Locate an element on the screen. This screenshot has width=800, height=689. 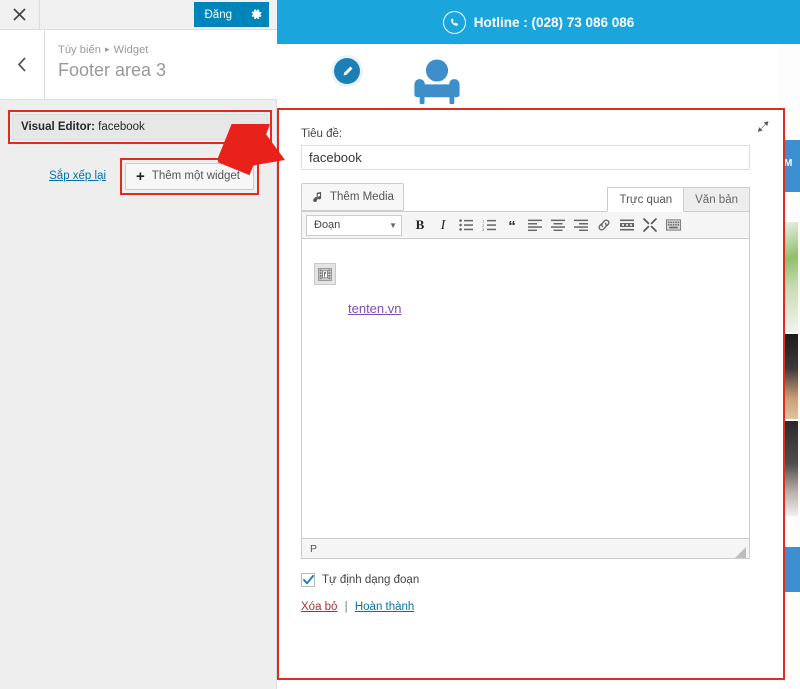
chevron-left-small-icon: ◂ is located at coordinates (260, 127).